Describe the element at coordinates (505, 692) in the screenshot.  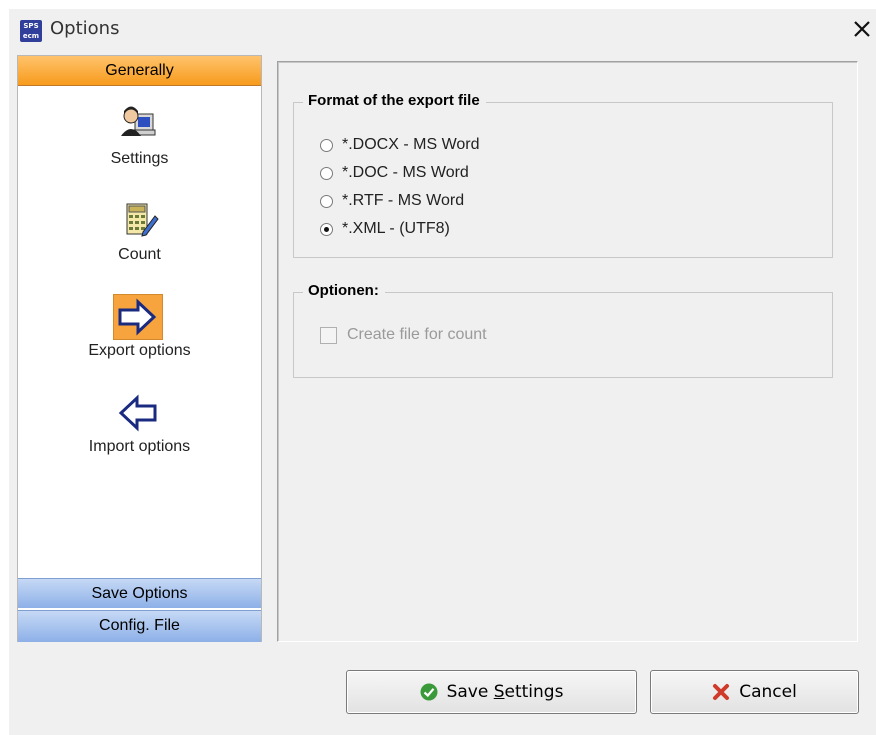
I see `save-settings-label: Save Settings` at that location.